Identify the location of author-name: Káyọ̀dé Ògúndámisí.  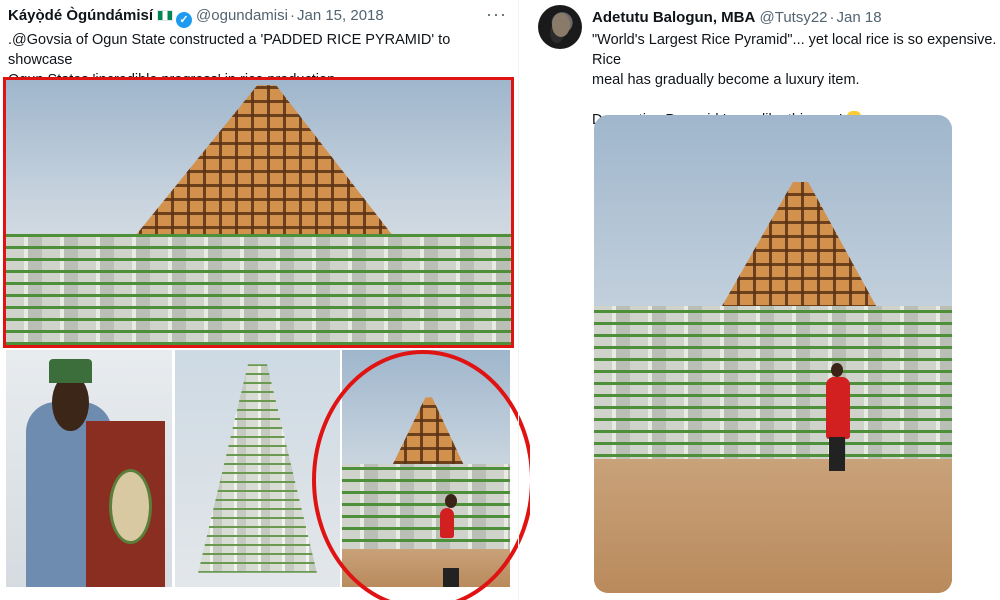
(80, 15).